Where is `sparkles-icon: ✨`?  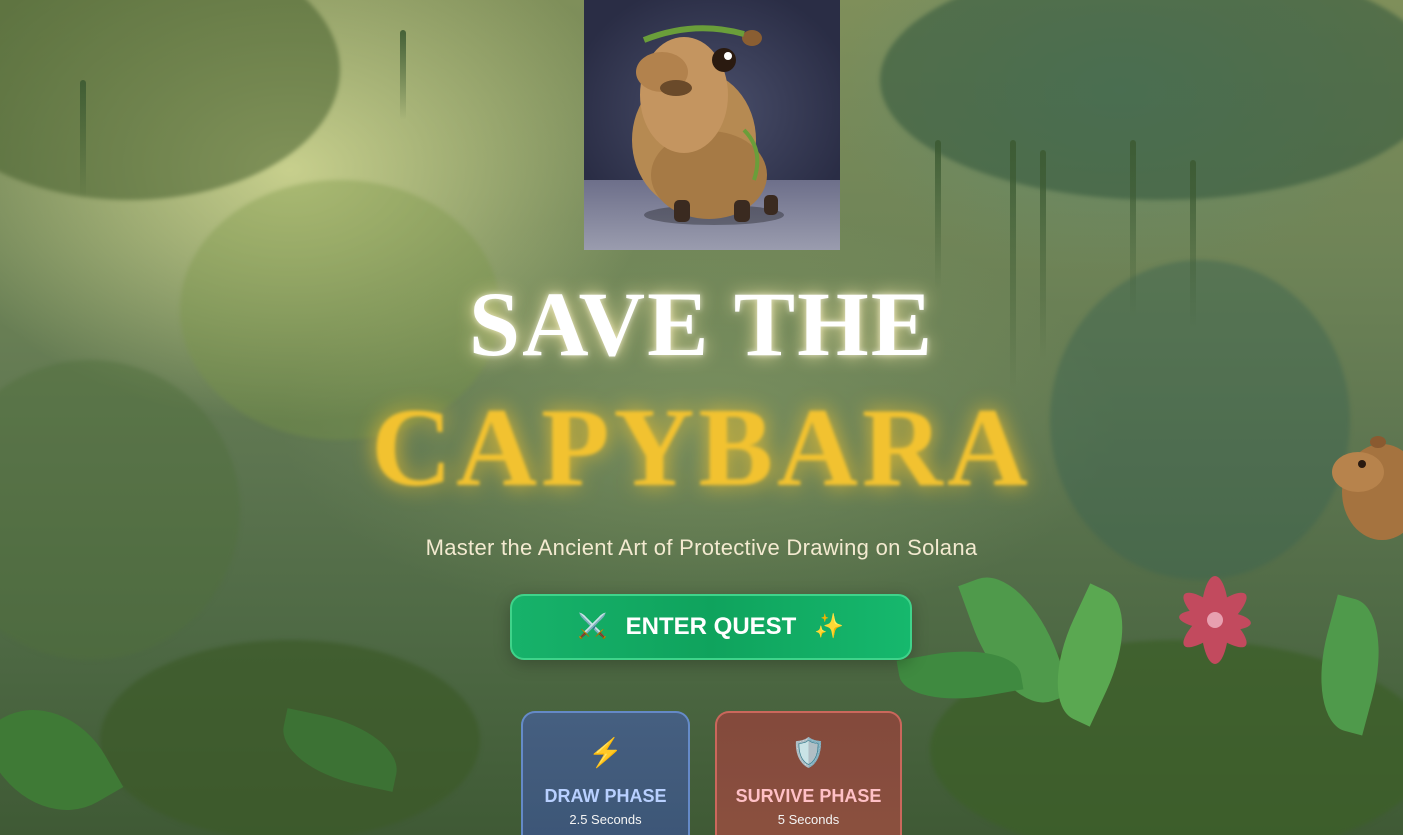
sparkles-icon: ✨ is located at coordinates (829, 626).